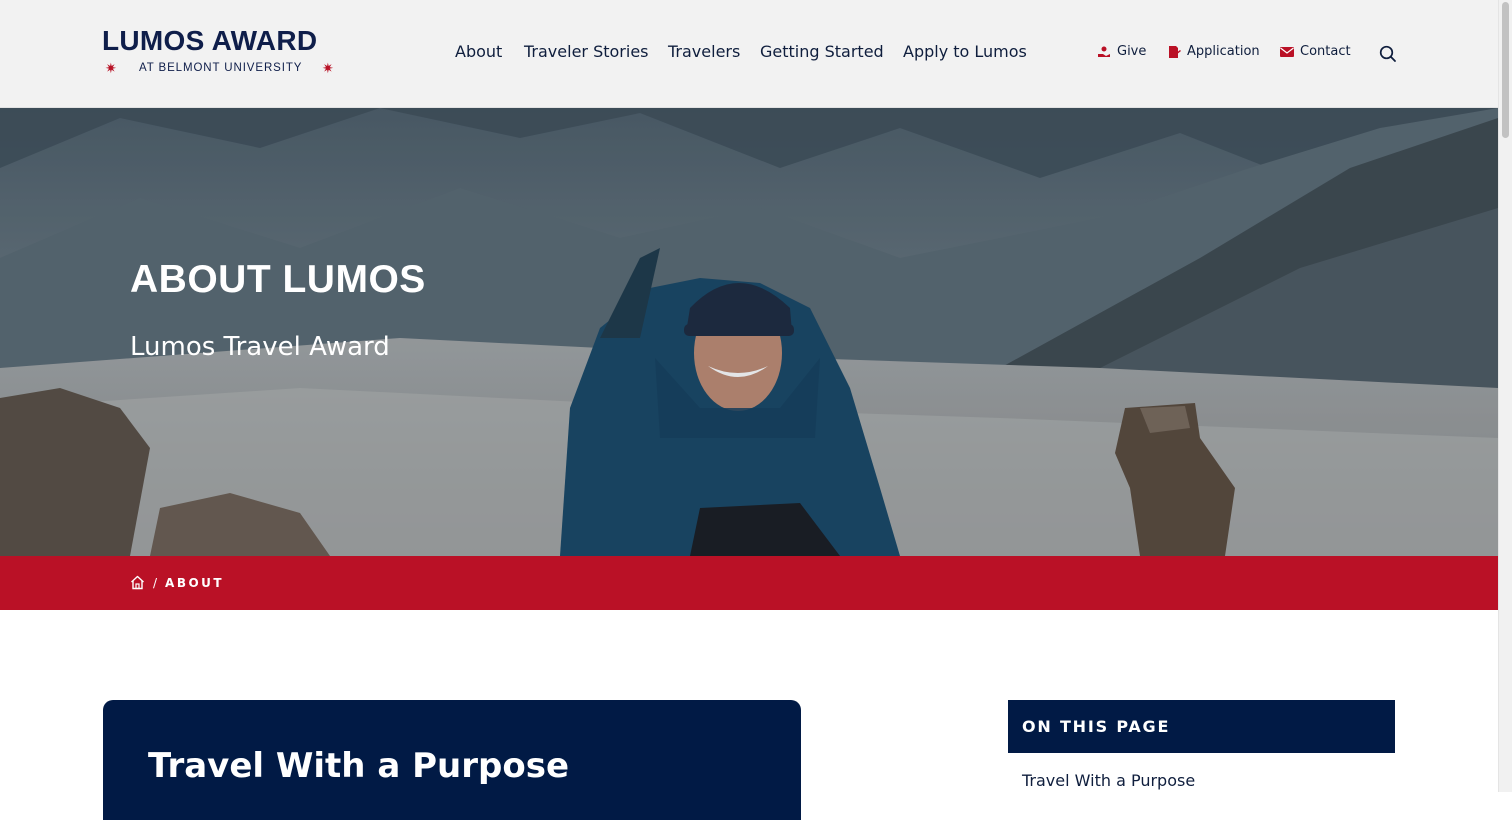 The image size is (1512, 820). What do you see at coordinates (221, 68) in the screenshot?
I see `logo-subtitle: AT BELMONT UNIVERSITY` at bounding box center [221, 68].